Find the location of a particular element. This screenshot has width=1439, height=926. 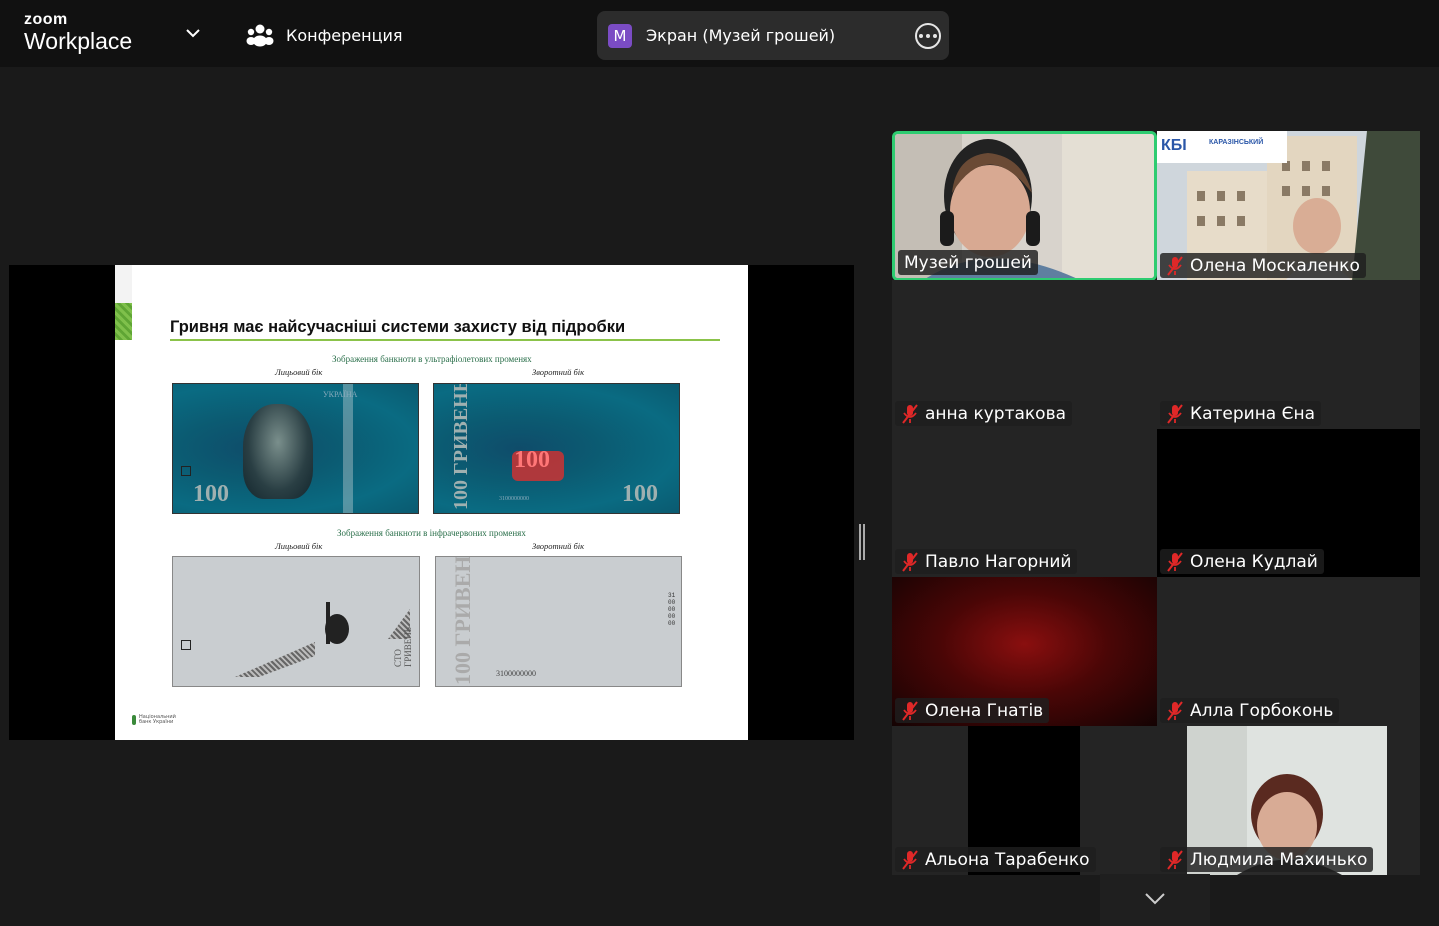

zoom-workplace-logo: zoom Workplace is located at coordinates (78, 33).